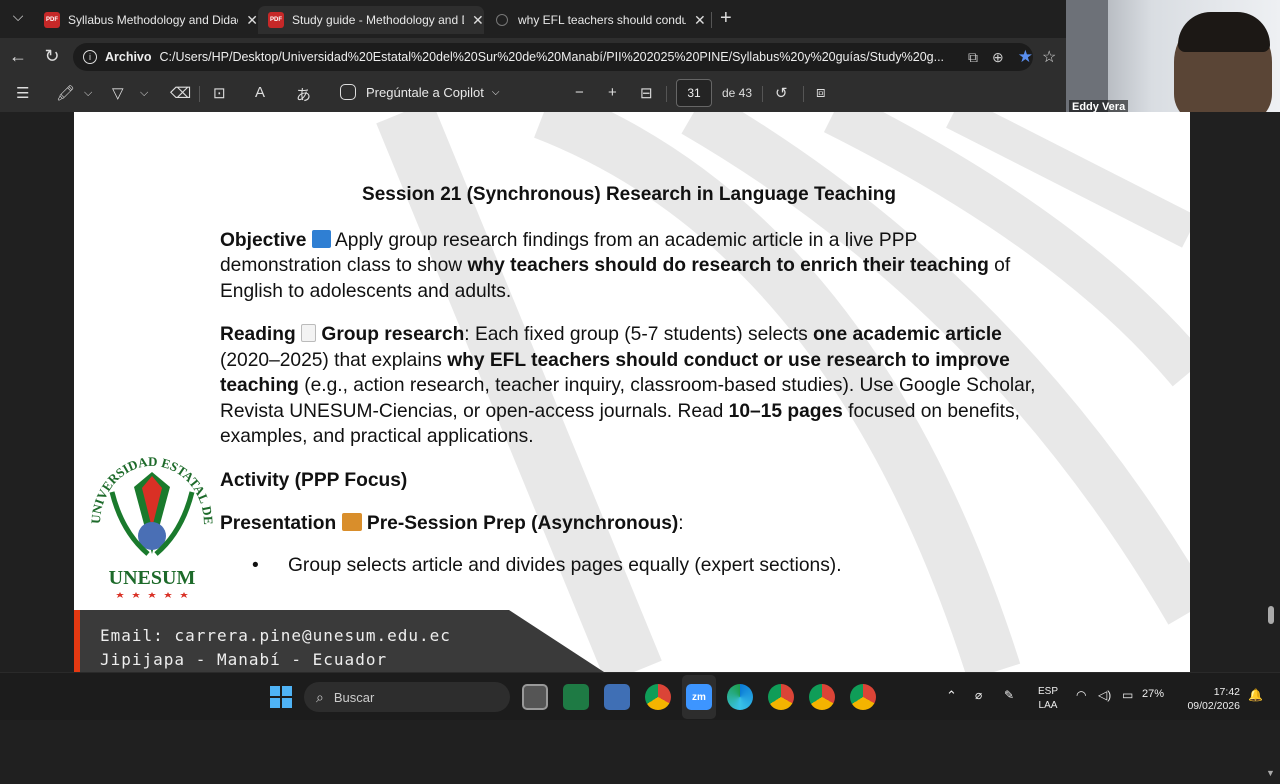 The height and width of the screenshot is (784, 1280). Describe the element at coordinates (1081, 695) in the screenshot. I see `wifi-icon: ◠` at that location.